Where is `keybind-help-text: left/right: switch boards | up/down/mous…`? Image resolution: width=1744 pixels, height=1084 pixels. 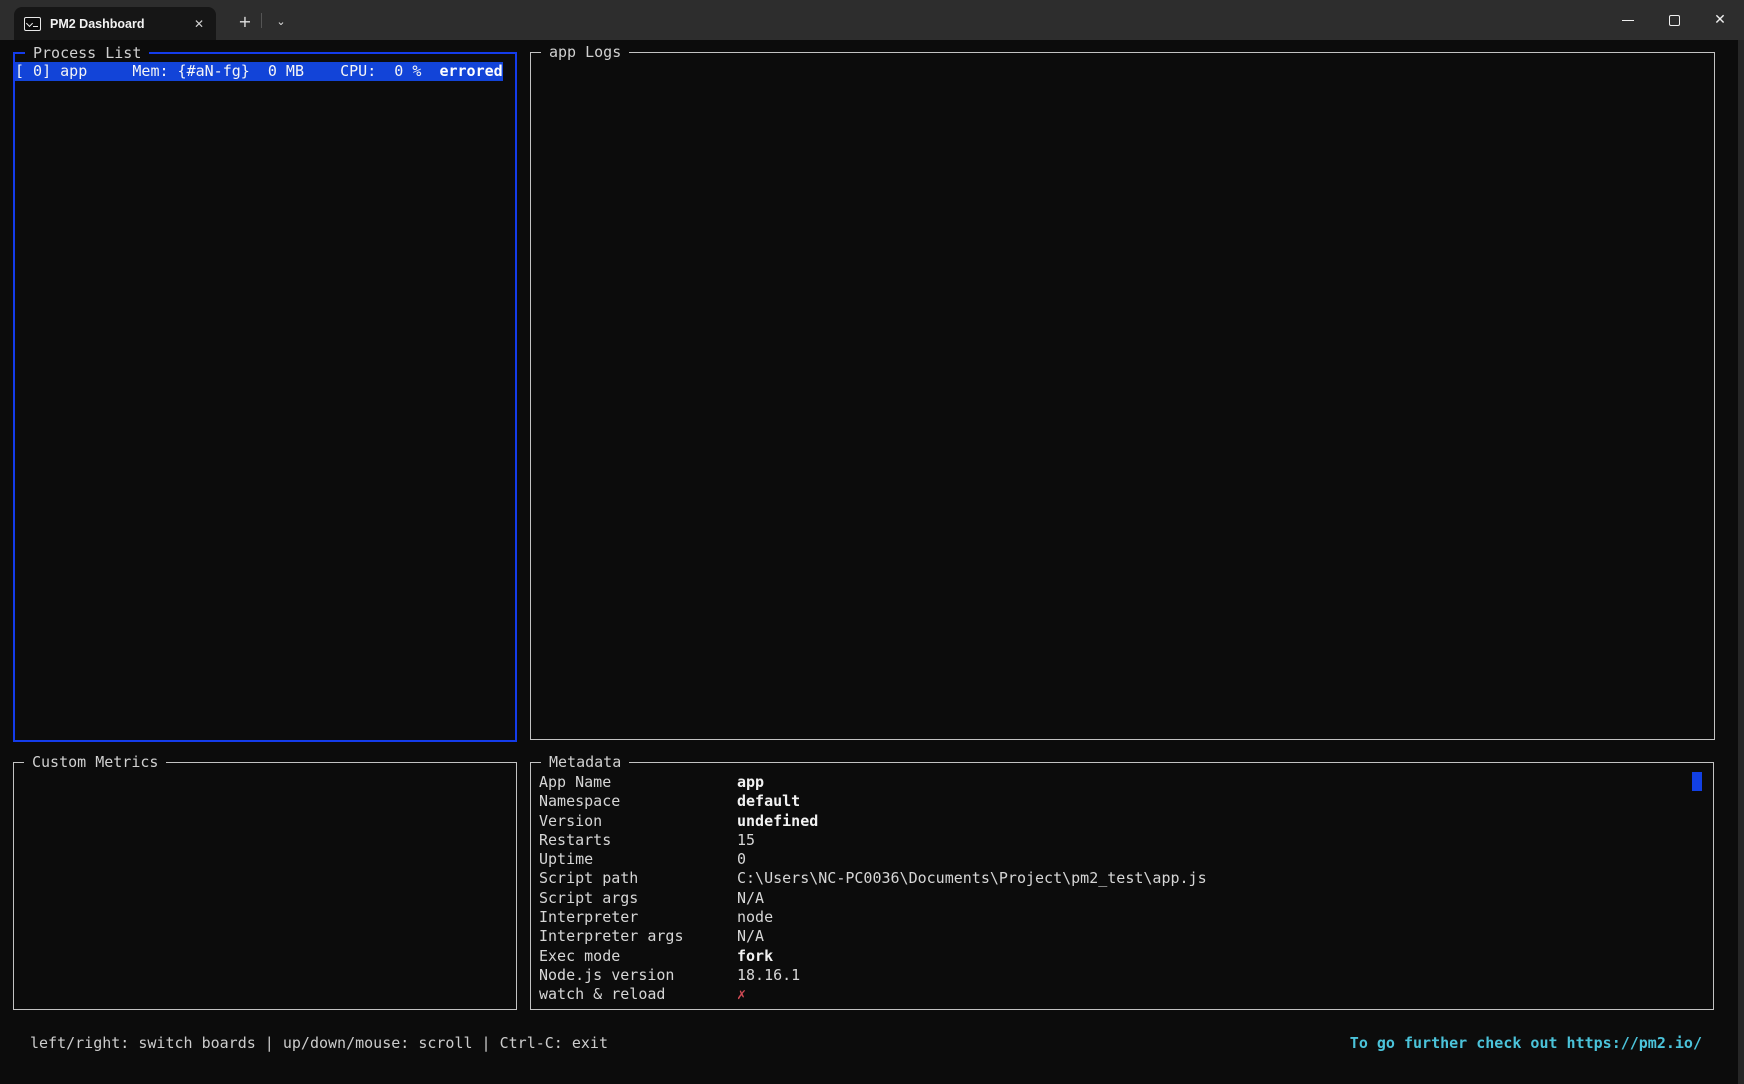
keybind-help-text: left/right: switch boards | up/down/mous… is located at coordinates (319, 1043).